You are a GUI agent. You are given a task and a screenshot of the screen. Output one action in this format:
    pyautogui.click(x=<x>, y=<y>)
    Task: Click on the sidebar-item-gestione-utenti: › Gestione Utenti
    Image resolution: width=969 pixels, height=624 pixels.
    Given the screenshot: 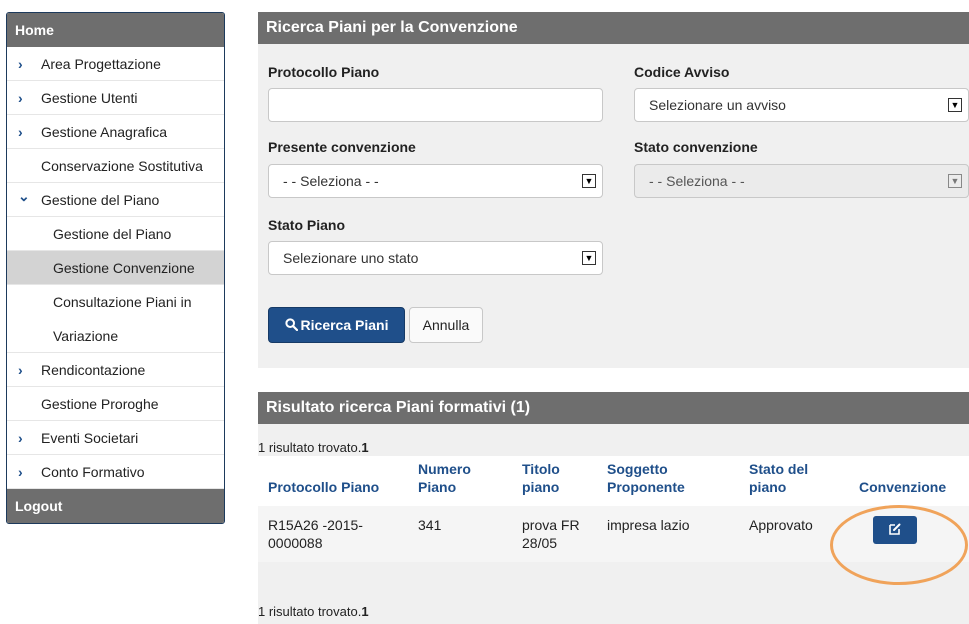 What is the action you would take?
    pyautogui.click(x=115, y=98)
    